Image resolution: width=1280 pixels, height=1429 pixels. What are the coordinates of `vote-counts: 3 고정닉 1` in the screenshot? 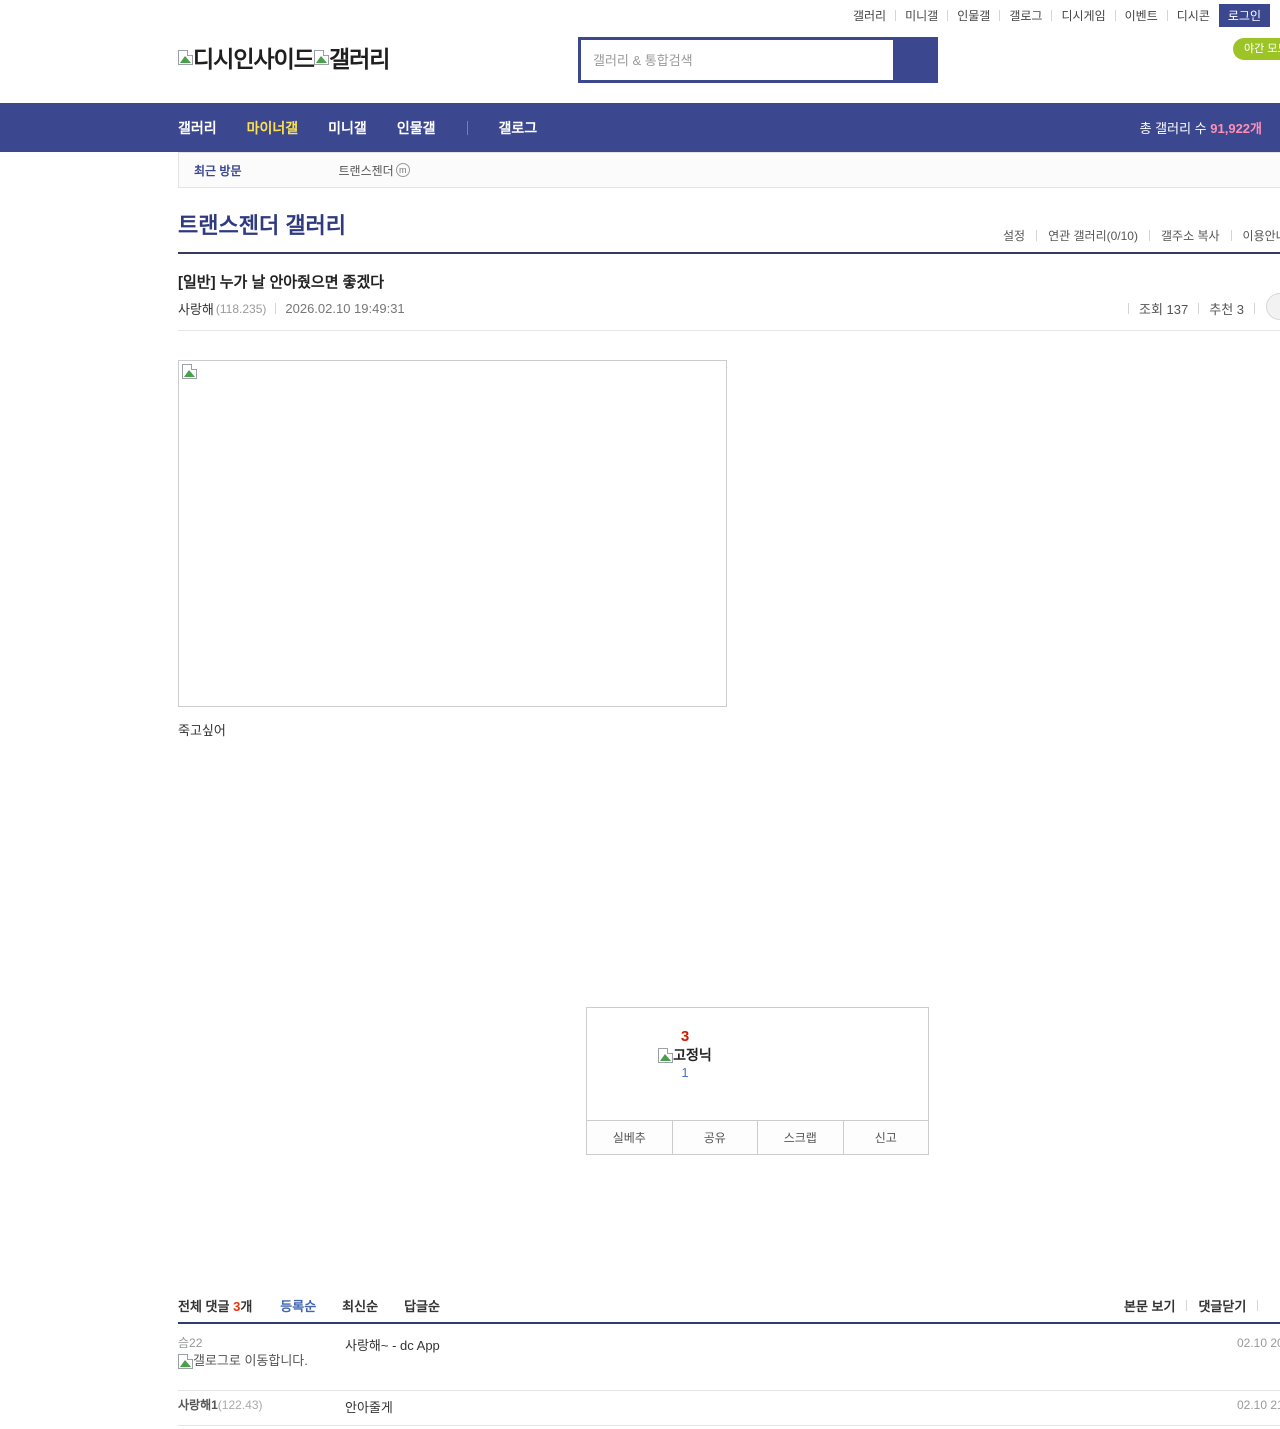 It's located at (757, 1074).